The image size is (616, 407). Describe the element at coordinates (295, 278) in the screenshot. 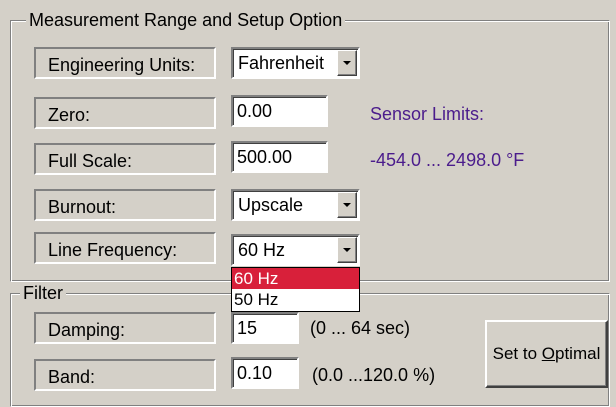

I see `dropdown-option-60hz: 60 Hz` at that location.